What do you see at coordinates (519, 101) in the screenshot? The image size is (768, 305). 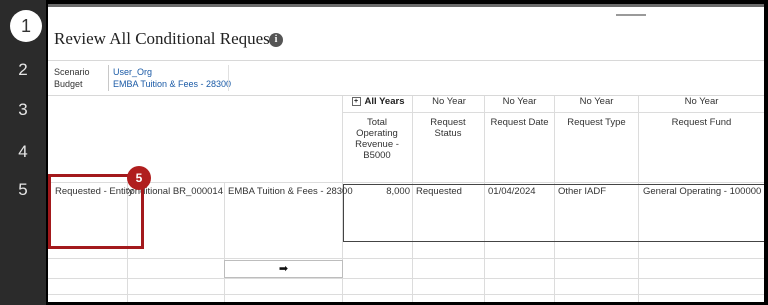 I see `col-header-no-year-2: No Year` at bounding box center [519, 101].